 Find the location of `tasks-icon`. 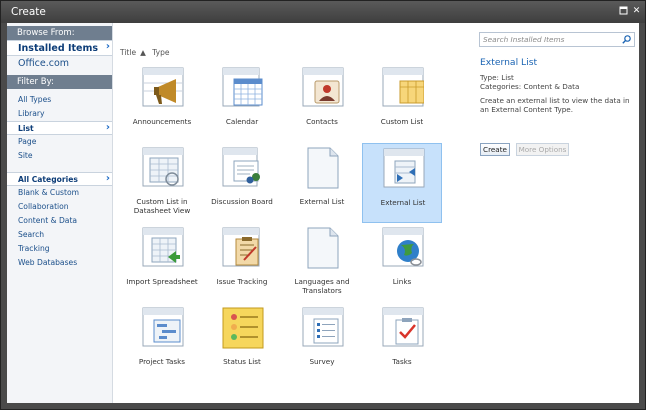

tasks-icon is located at coordinates (403, 327).